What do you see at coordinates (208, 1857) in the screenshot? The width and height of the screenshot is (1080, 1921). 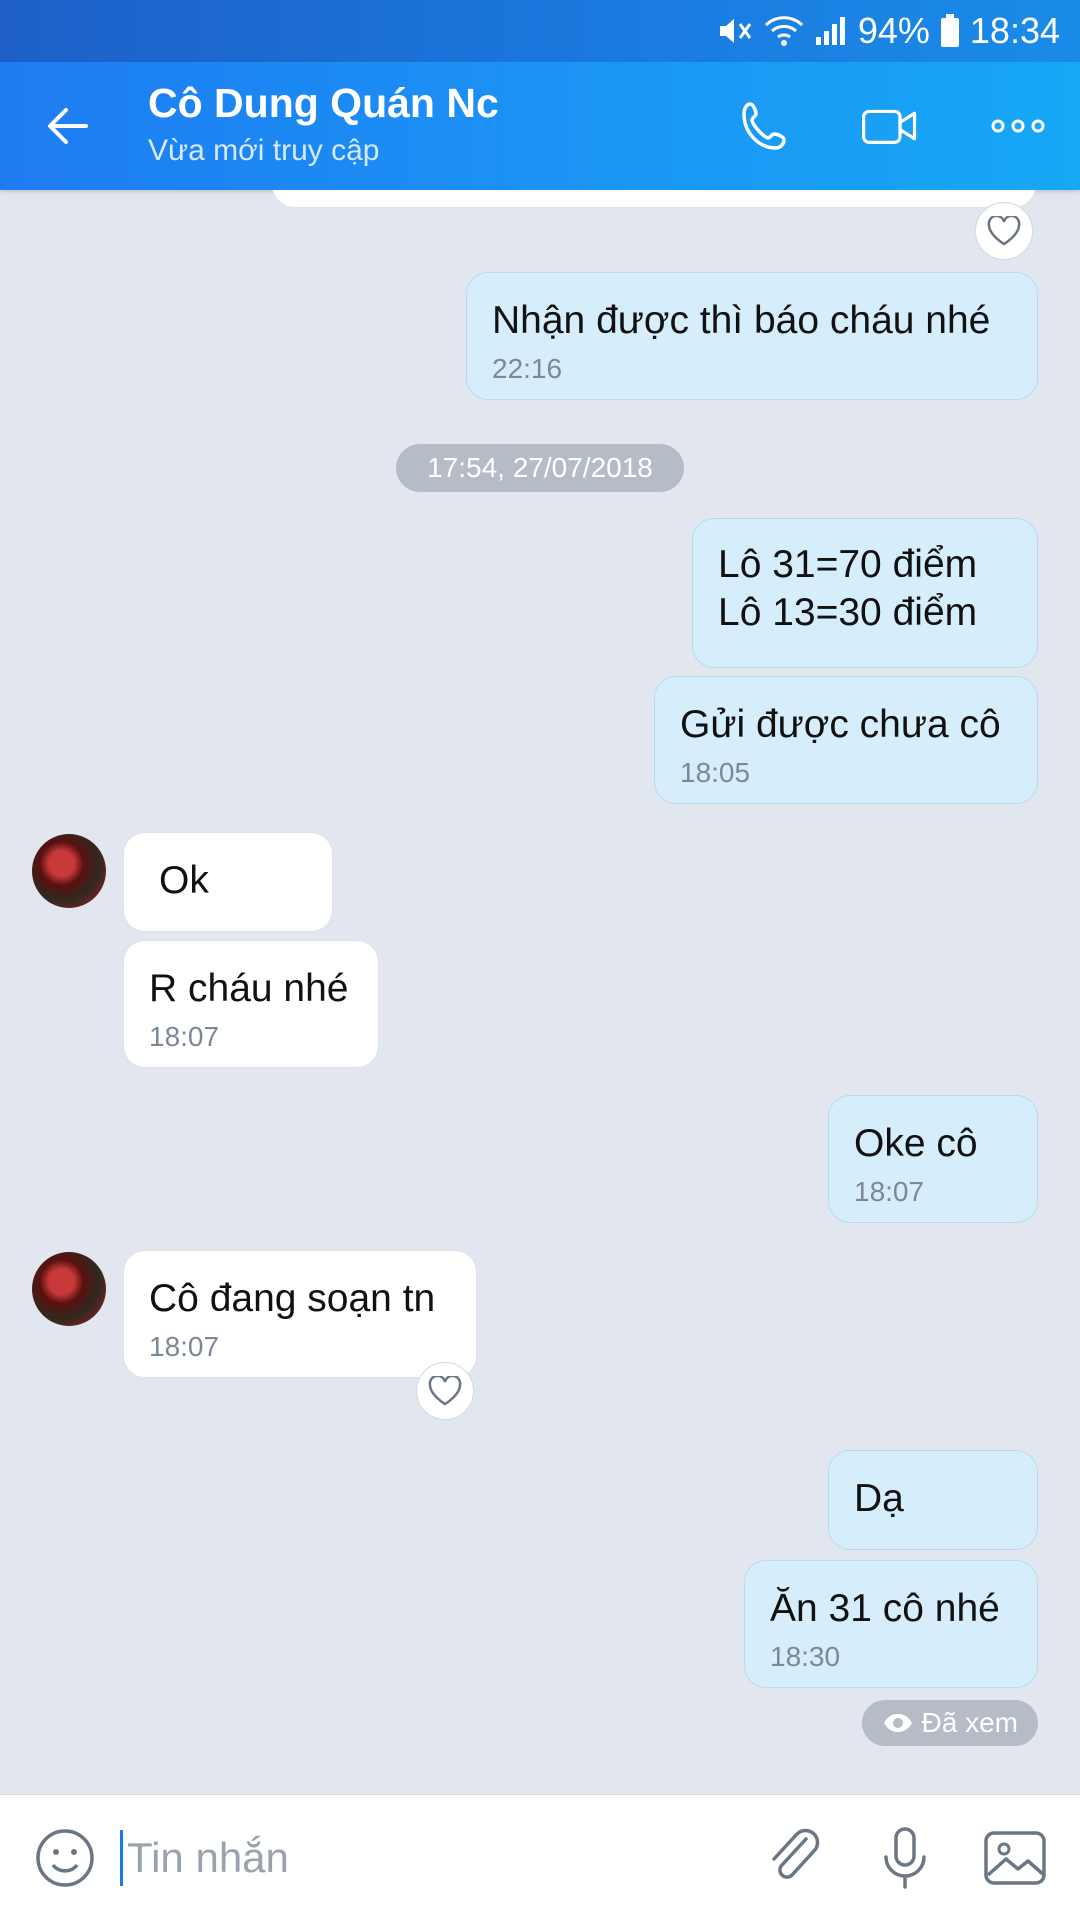 I see `message-input-placeholder: Tin nhắn` at bounding box center [208, 1857].